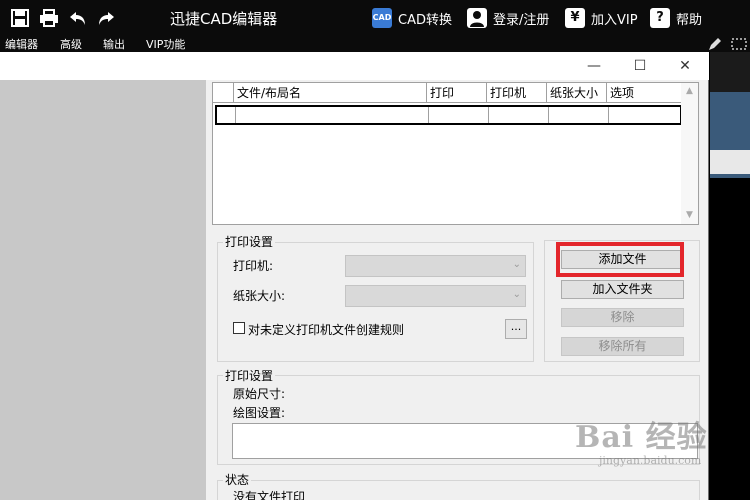 This screenshot has width=750, height=500. I want to click on undo-icon, so click(78, 18).